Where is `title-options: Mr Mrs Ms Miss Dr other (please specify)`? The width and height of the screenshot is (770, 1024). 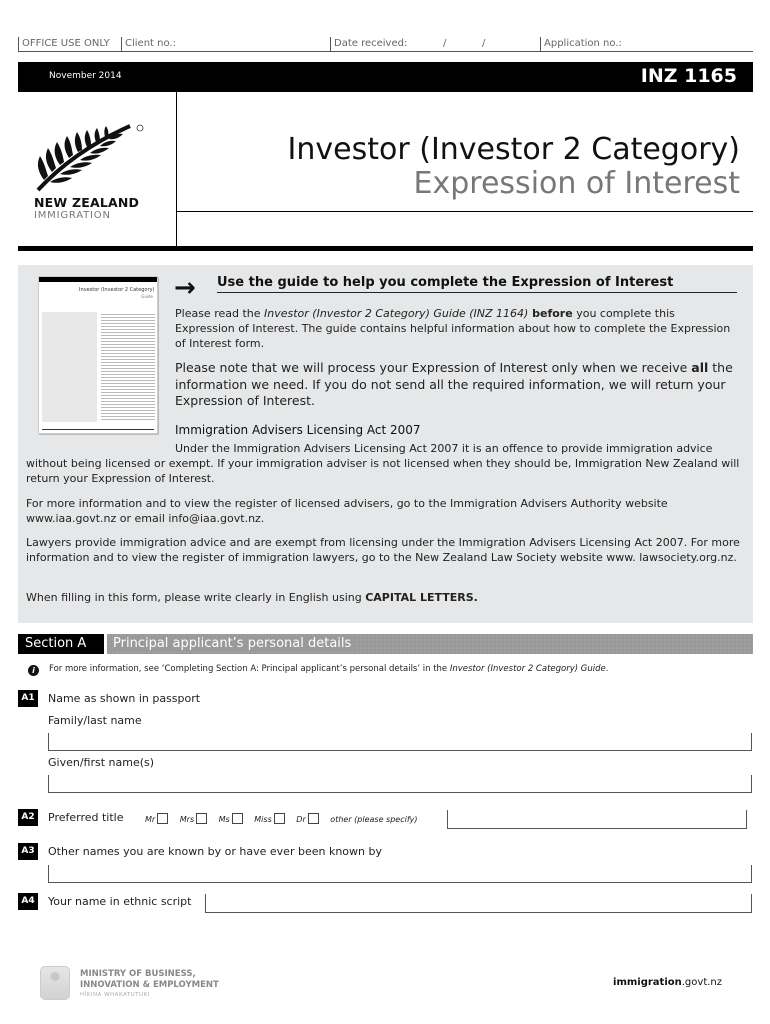 title-options: Mr Mrs Ms Miss Dr other (please specify) is located at coordinates (281, 818).